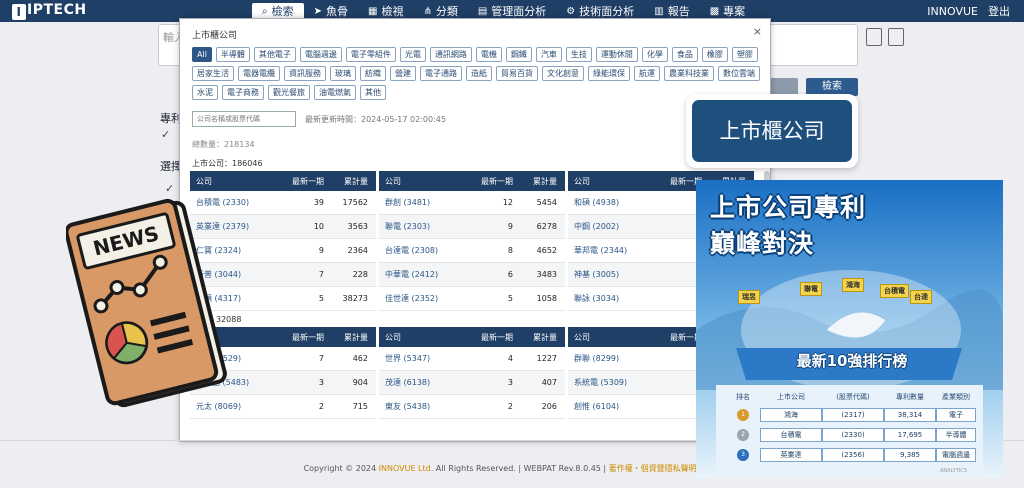  What do you see at coordinates (355, 202) in the screenshot?
I see `cell-total: 17562` at bounding box center [355, 202].